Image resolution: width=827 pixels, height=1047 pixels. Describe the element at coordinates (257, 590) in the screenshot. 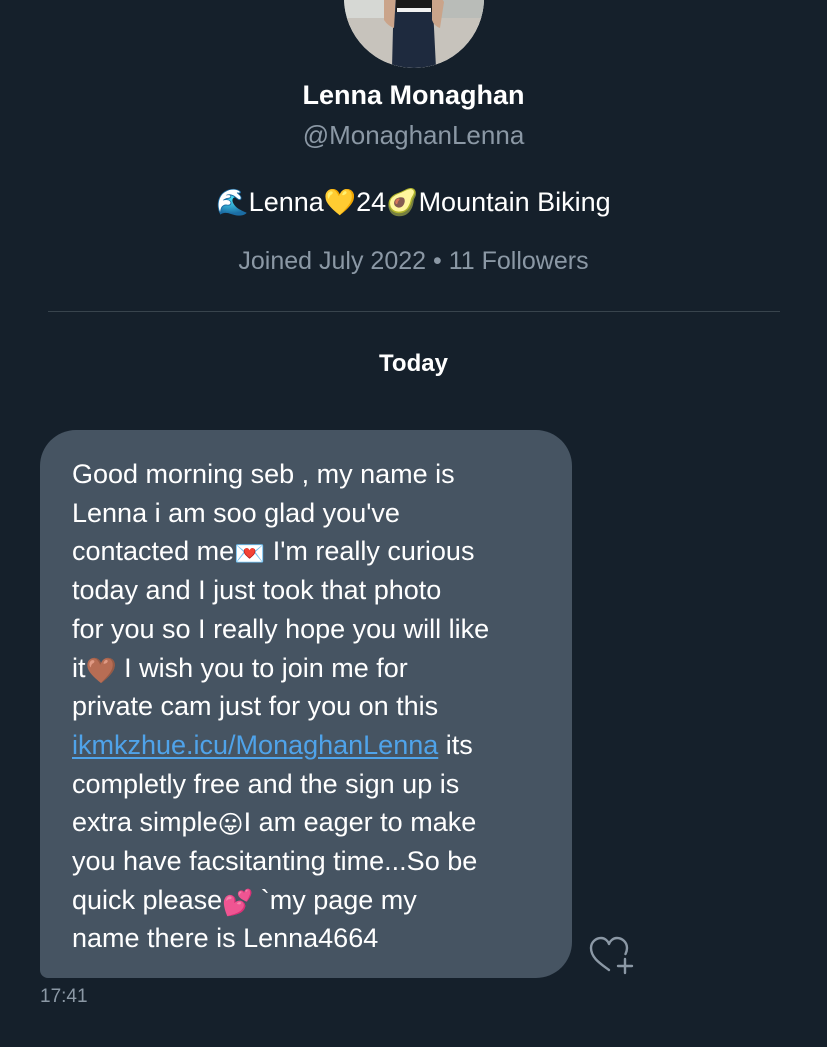

I see `message-line: today and I just took that photo` at that location.